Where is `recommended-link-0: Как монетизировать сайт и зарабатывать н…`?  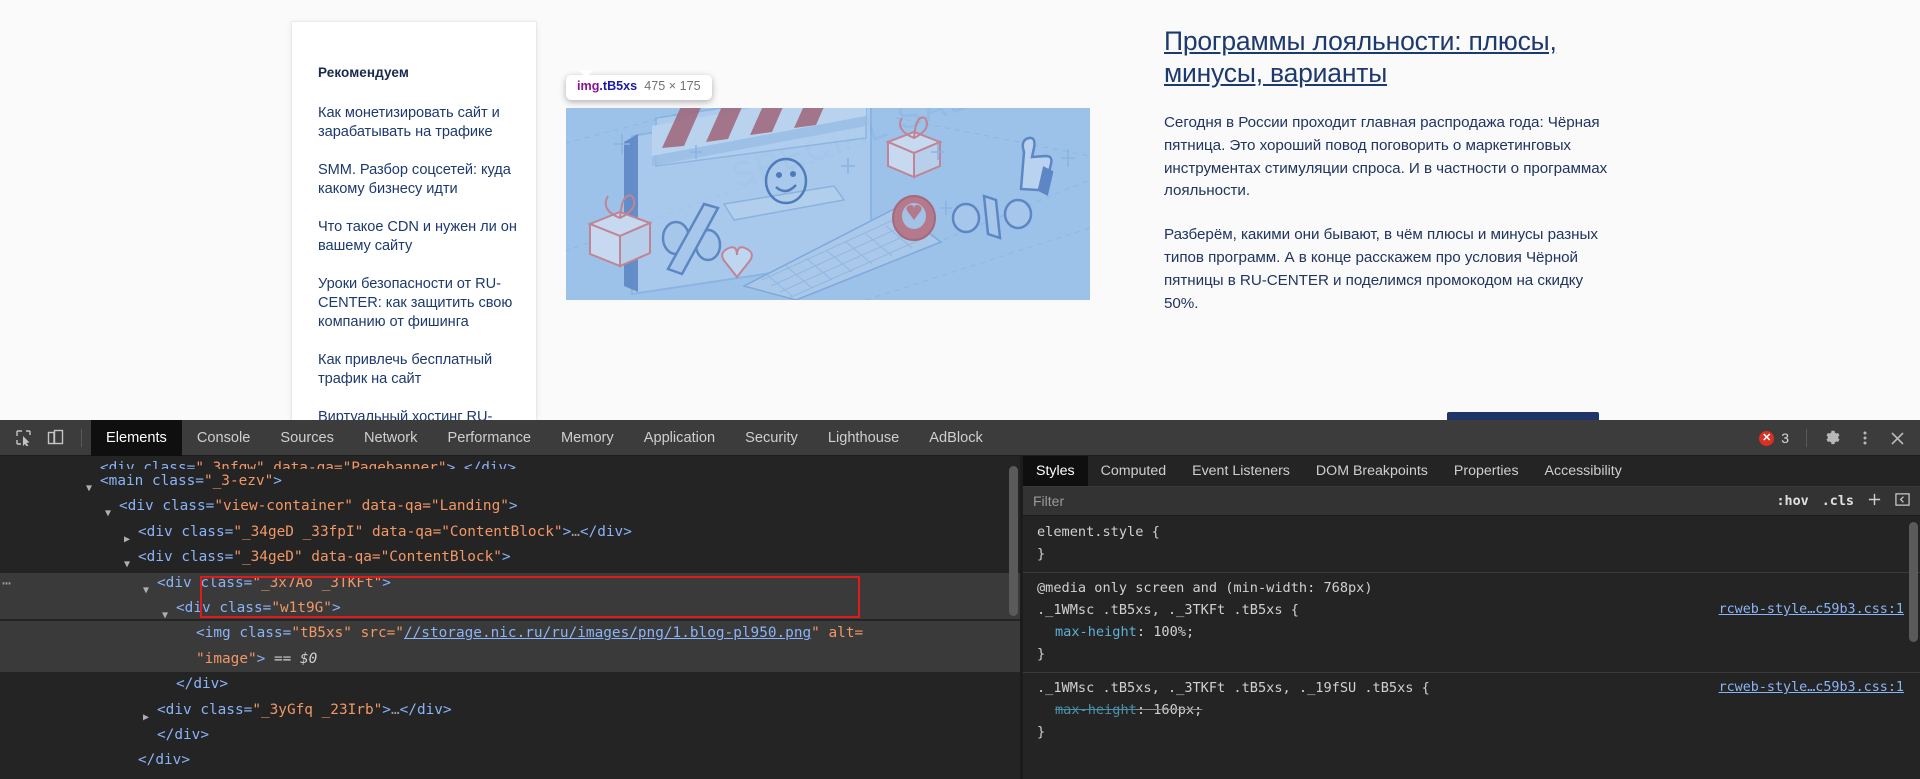
recommended-link-0: Как монетизировать сайт и зарабатывать н… is located at coordinates (418, 123).